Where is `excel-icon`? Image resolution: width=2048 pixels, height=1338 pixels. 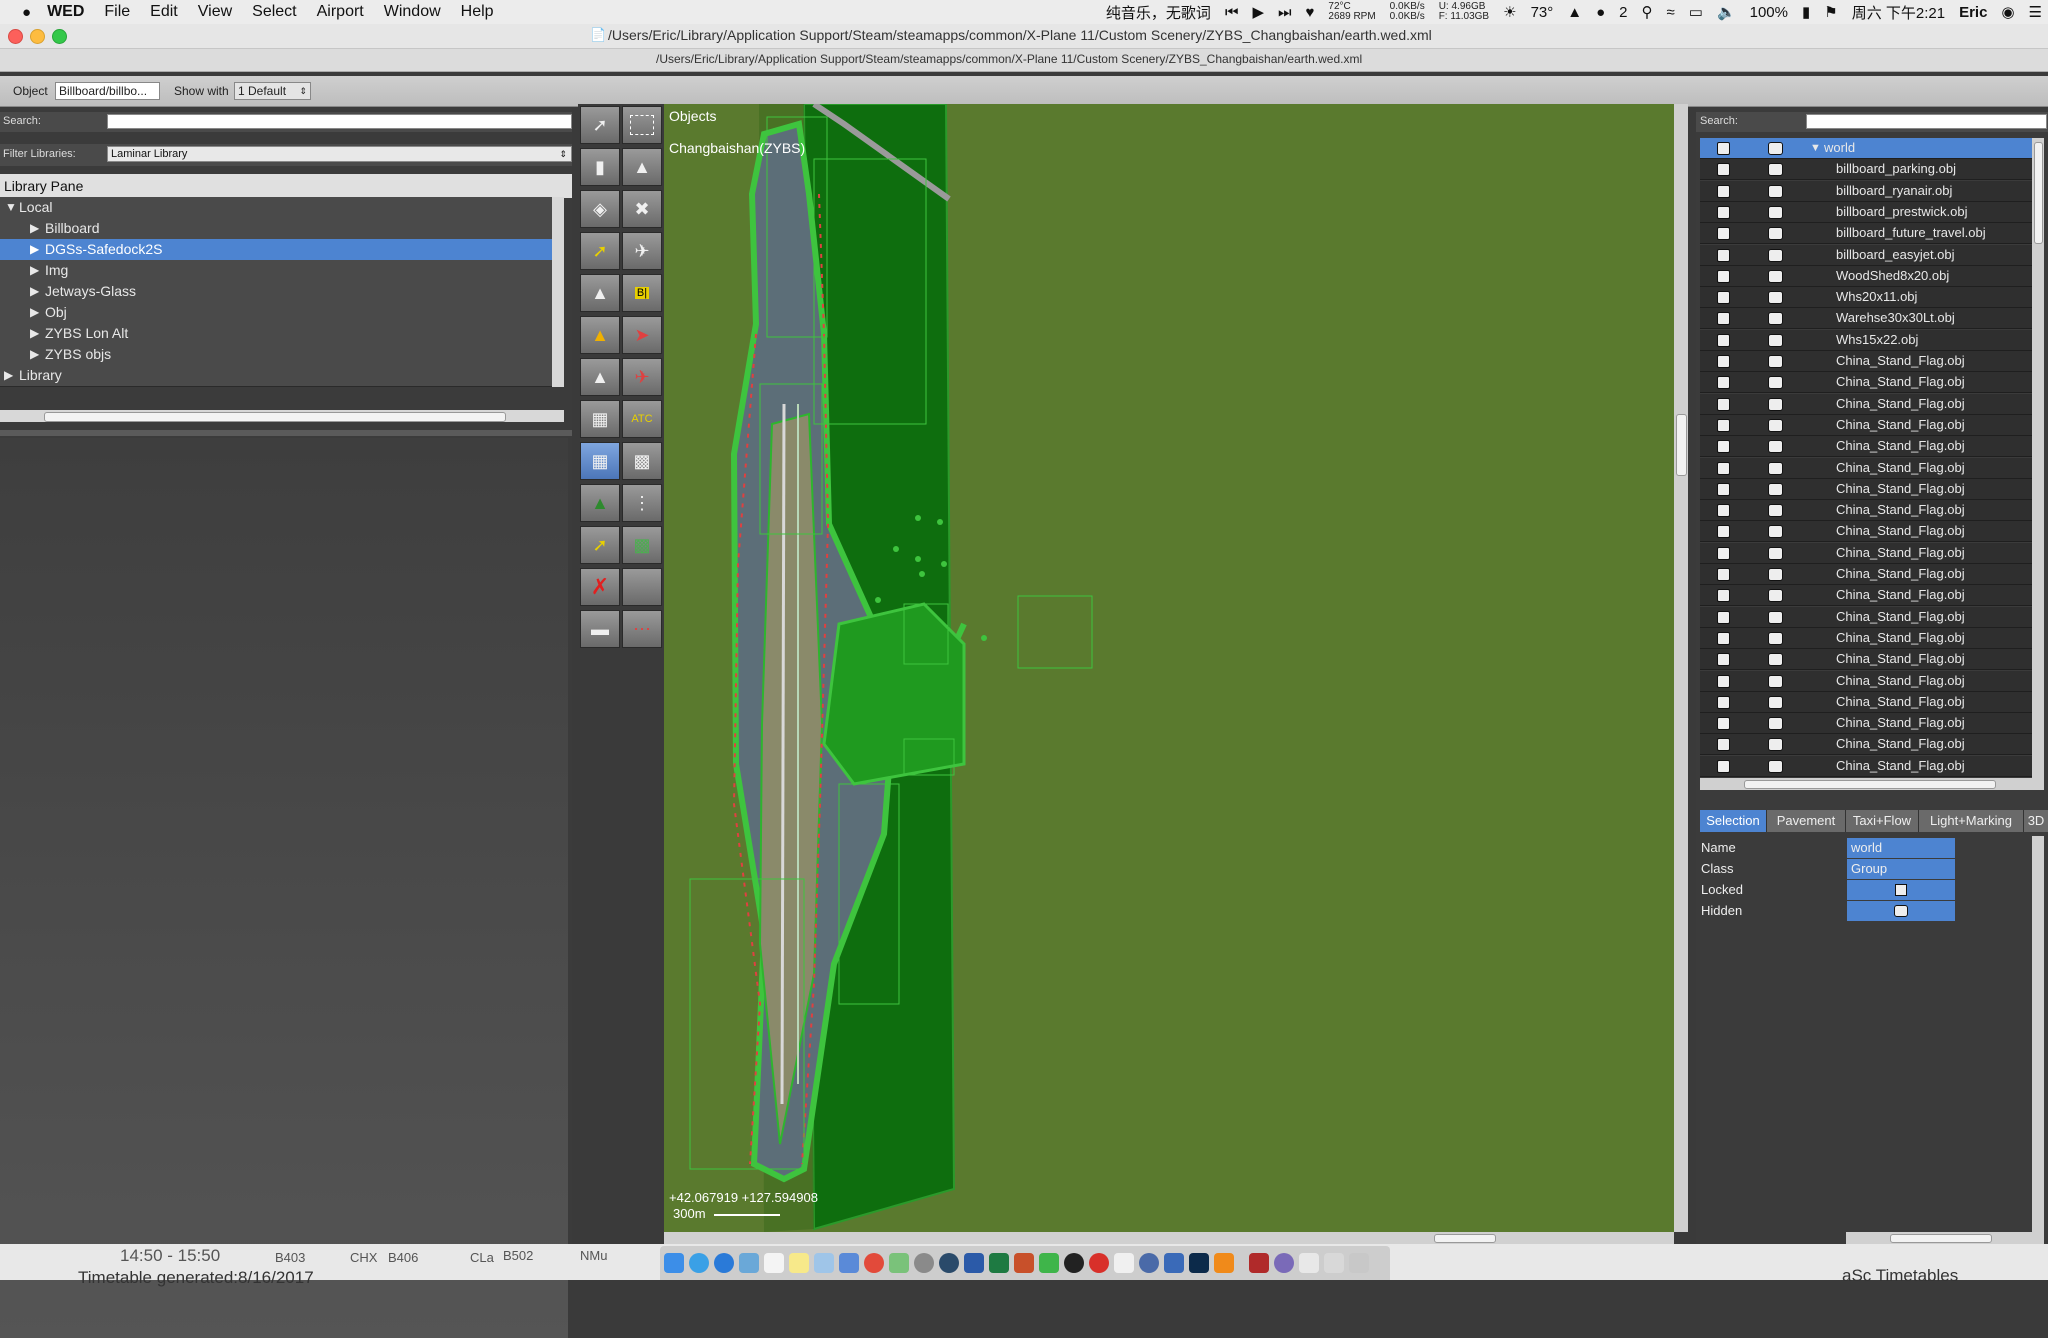 excel-icon is located at coordinates (999, 1263).